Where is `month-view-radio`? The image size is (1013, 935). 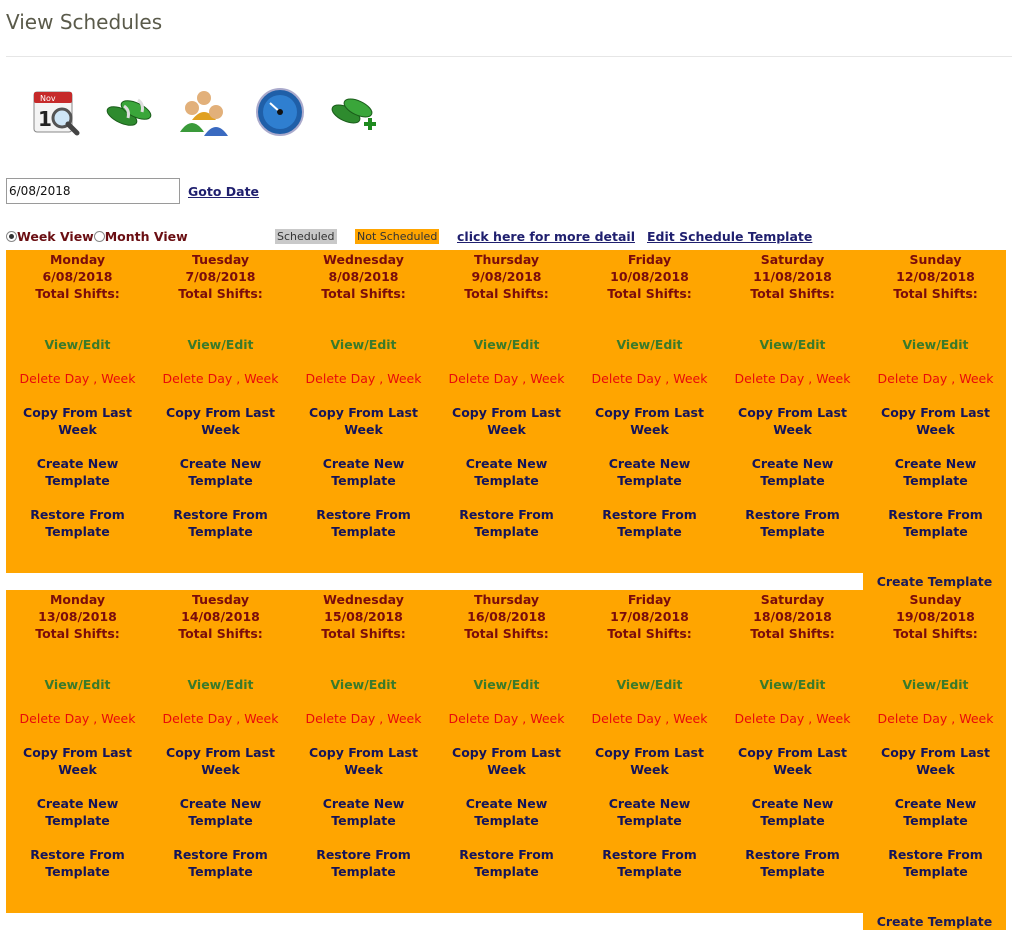 month-view-radio is located at coordinates (99, 236).